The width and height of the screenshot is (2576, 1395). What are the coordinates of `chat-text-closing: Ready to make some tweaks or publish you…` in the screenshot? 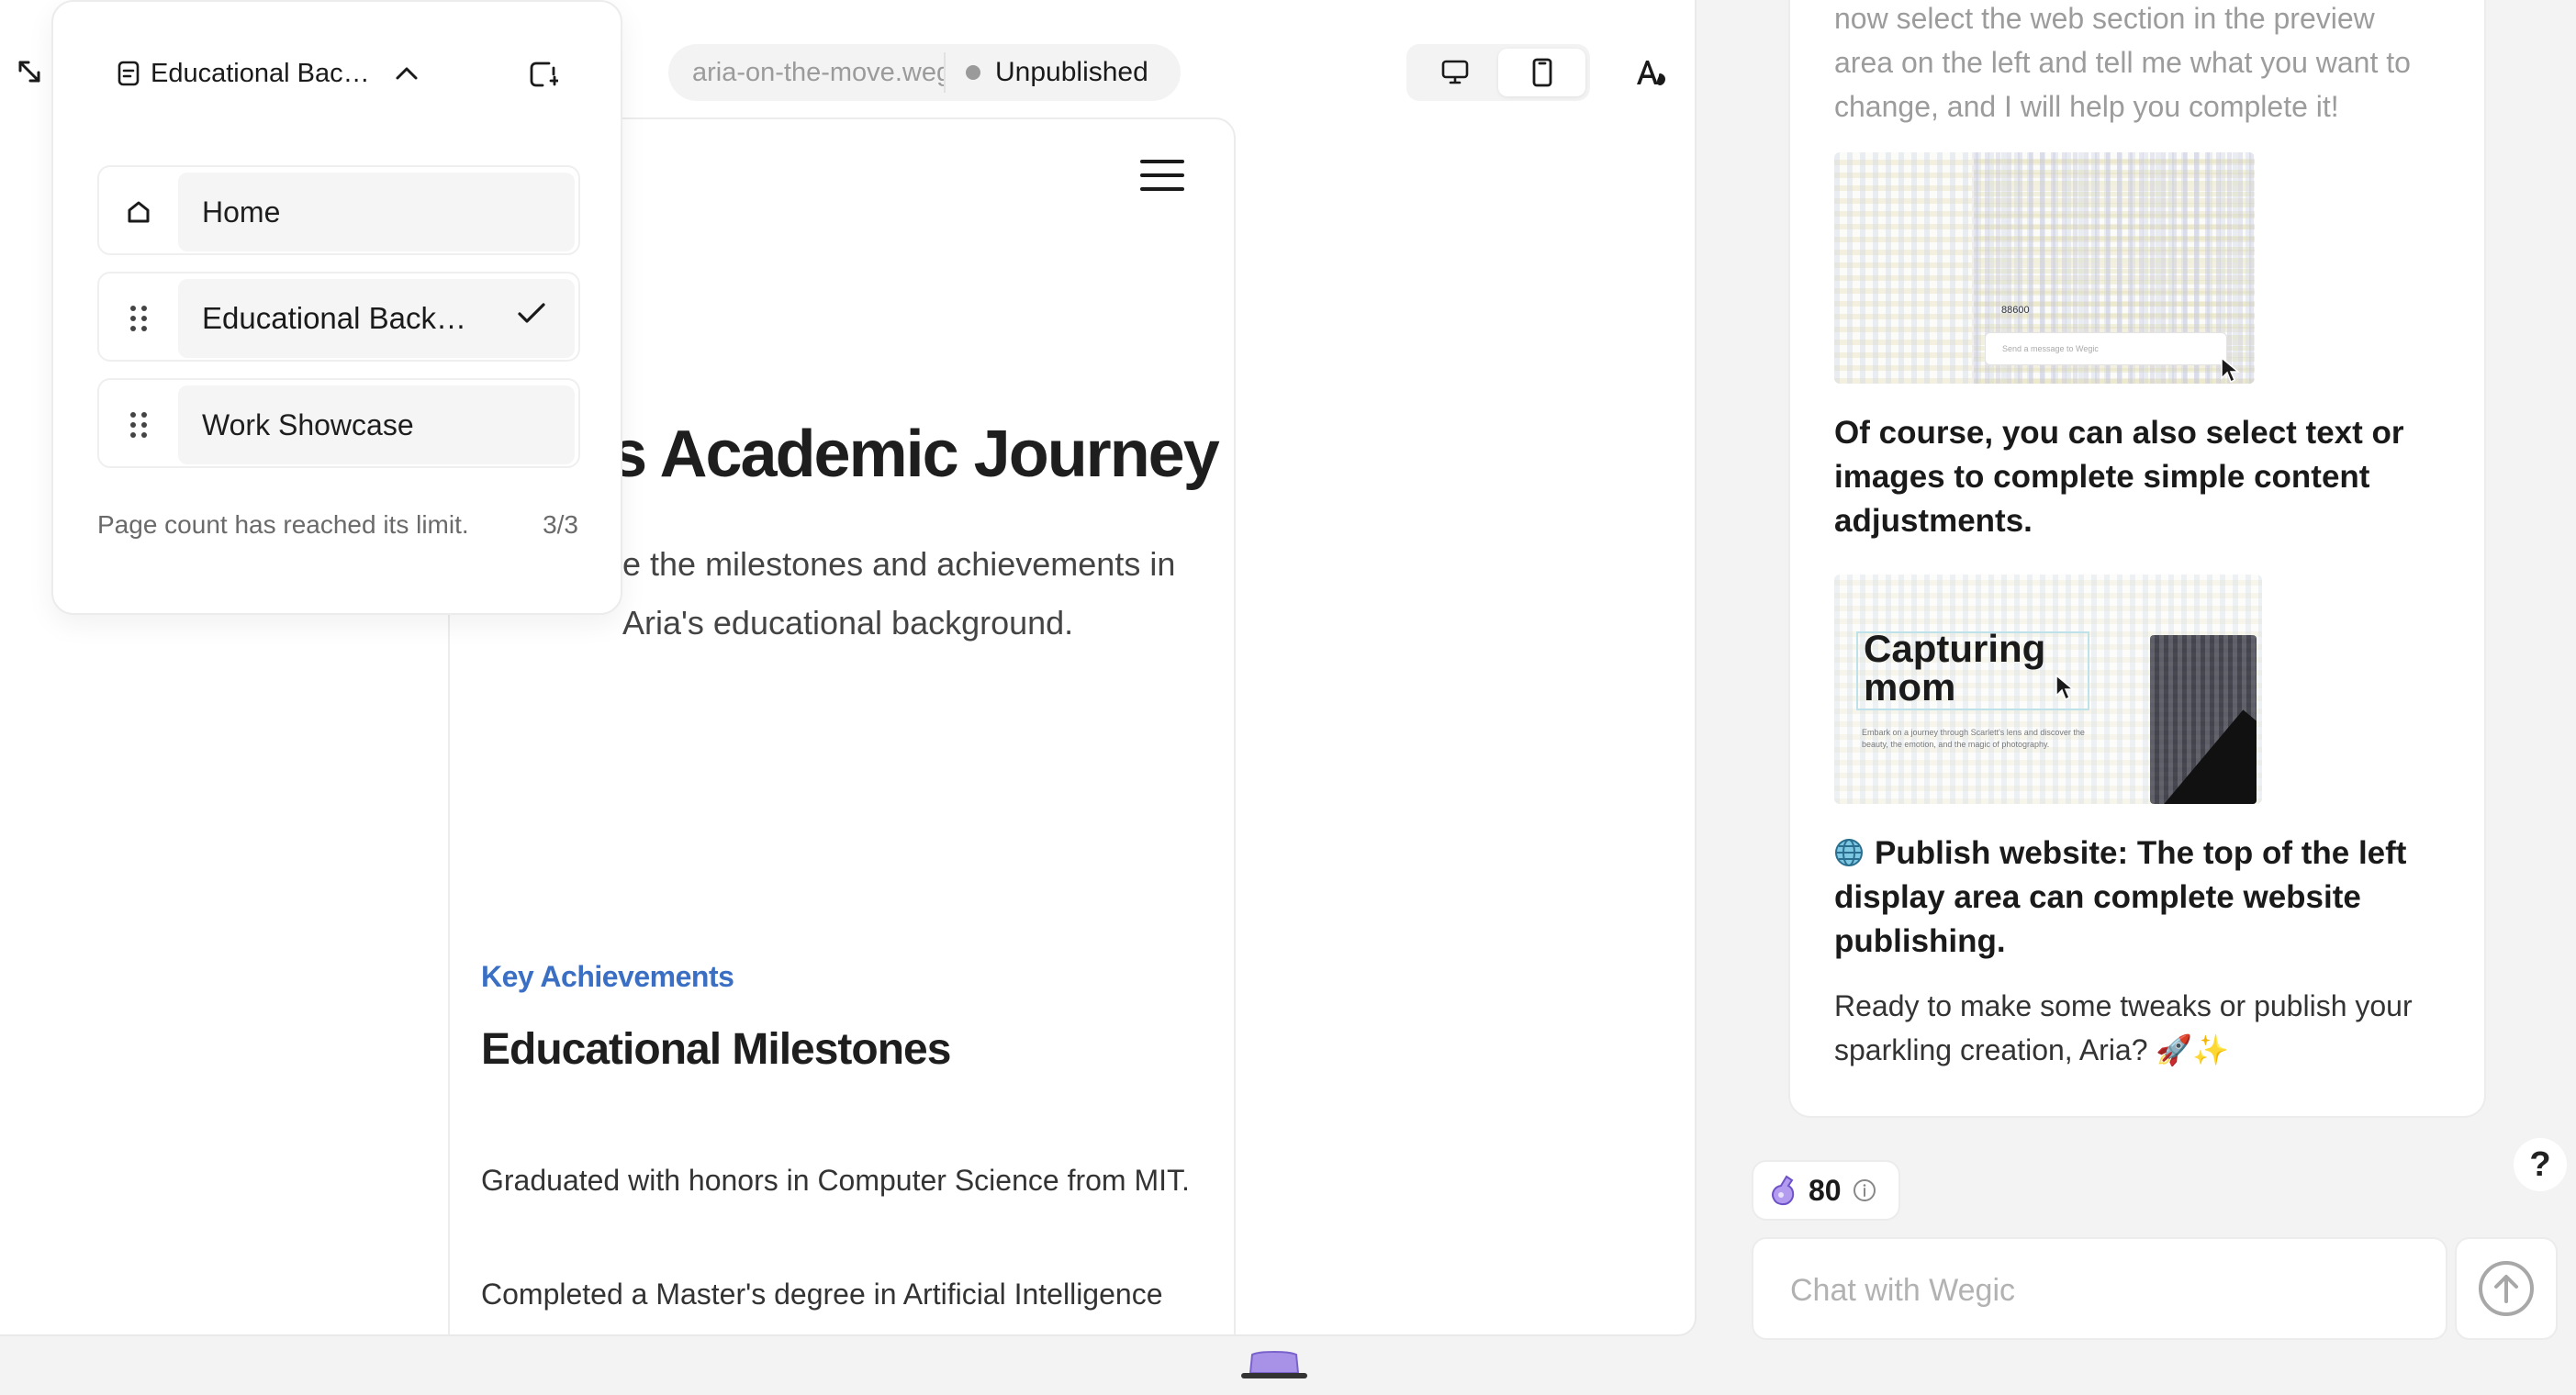 It's located at (2123, 1028).